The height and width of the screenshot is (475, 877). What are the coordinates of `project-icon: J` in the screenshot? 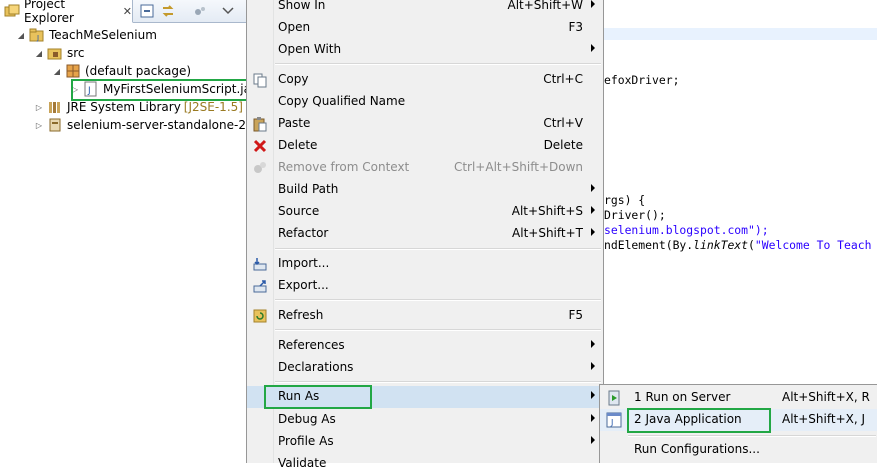 It's located at (37, 35).